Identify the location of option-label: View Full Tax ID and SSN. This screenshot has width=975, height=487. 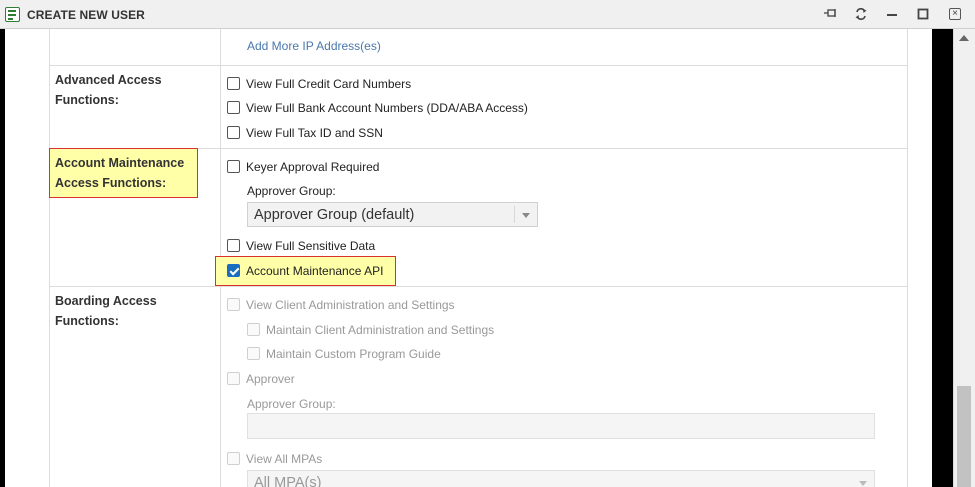
(314, 133).